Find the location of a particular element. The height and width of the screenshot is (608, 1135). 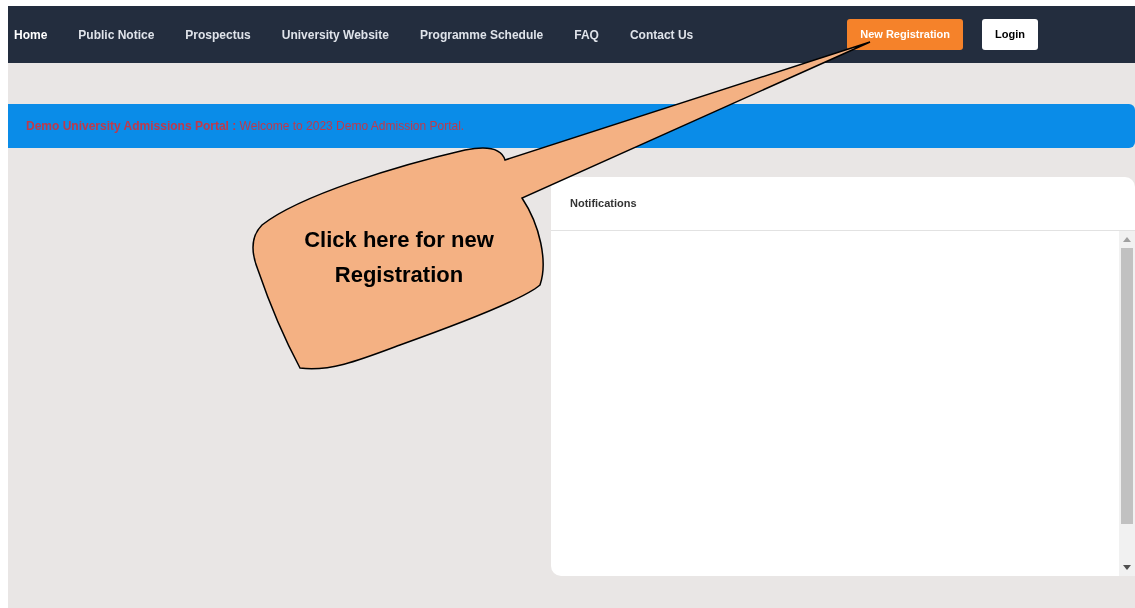

scrollbar-thumb is located at coordinates (1127, 386).